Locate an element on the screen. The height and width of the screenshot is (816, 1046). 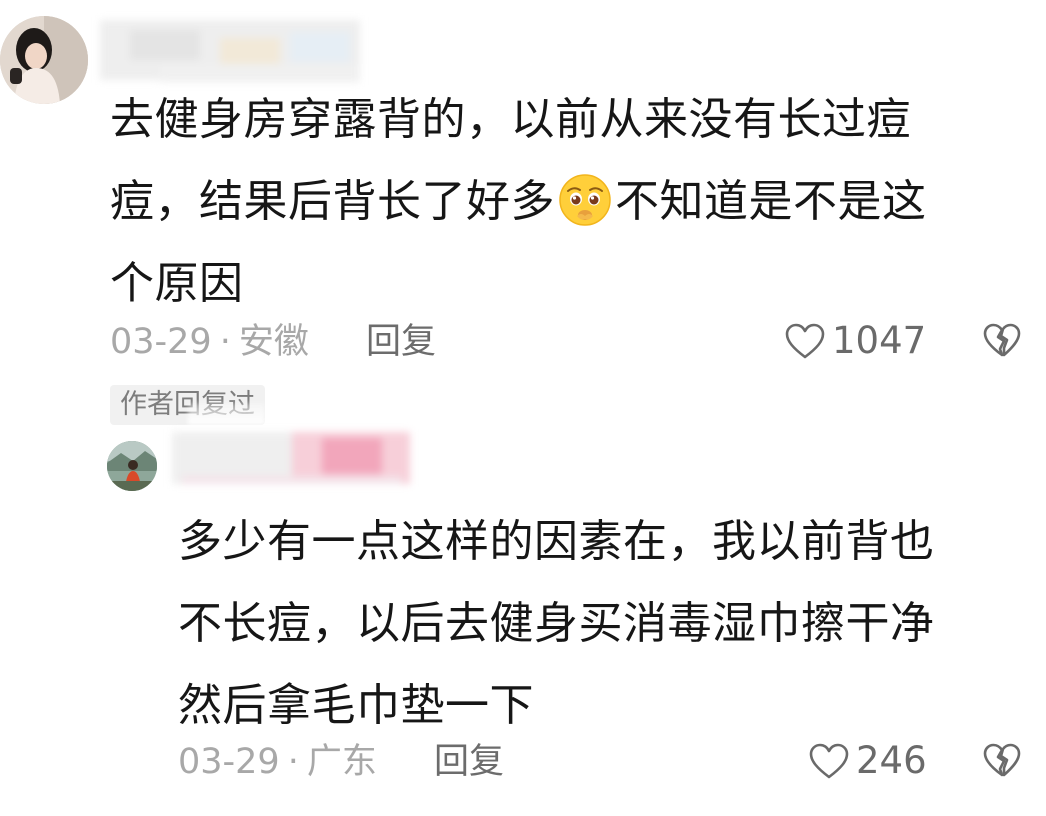
comment-location: 安徽 is located at coordinates (273, 342).